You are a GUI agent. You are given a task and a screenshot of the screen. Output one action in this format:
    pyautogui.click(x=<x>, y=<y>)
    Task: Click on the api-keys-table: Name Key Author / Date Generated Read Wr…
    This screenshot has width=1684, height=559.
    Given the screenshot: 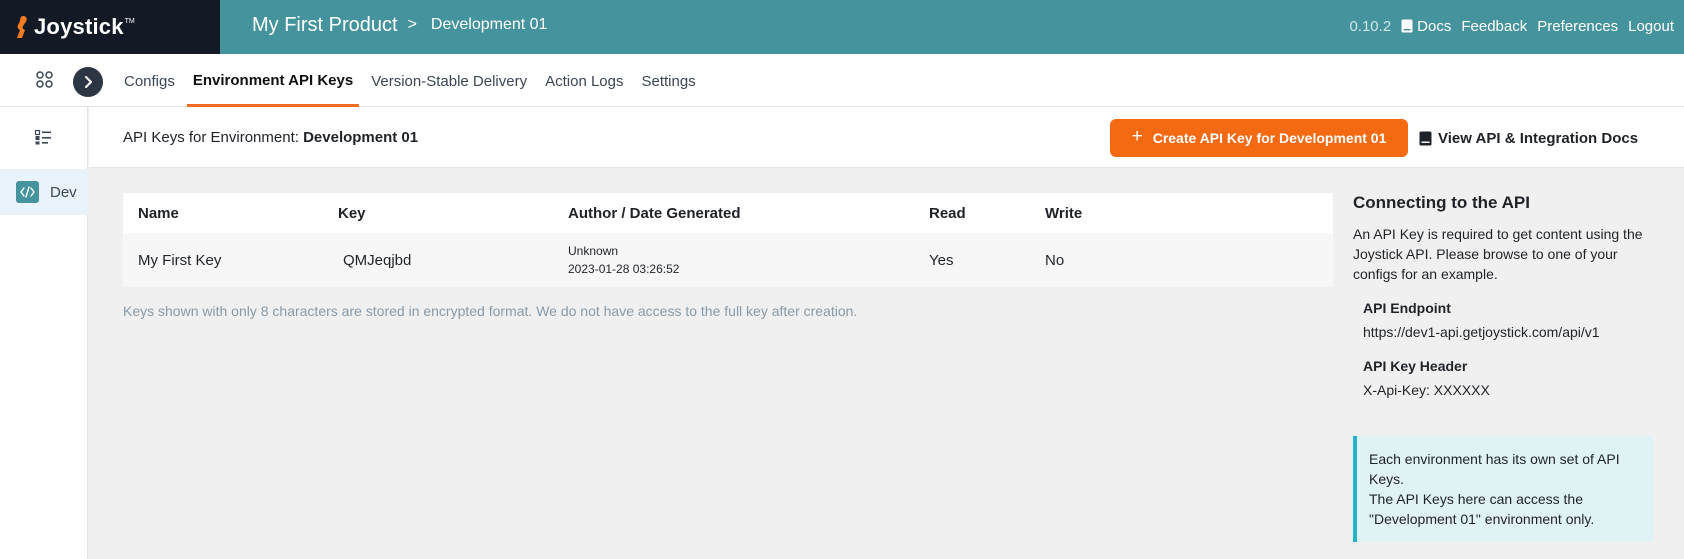 What is the action you would take?
    pyautogui.click(x=728, y=240)
    